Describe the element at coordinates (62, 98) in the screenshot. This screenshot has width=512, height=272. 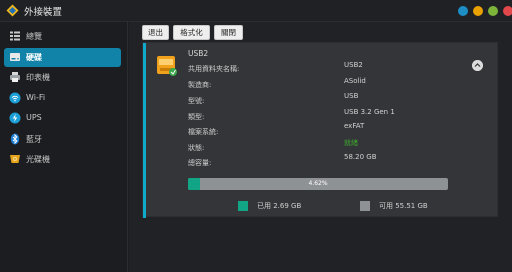
I see `sidebar-item-wifi: Wi-Fi` at that location.